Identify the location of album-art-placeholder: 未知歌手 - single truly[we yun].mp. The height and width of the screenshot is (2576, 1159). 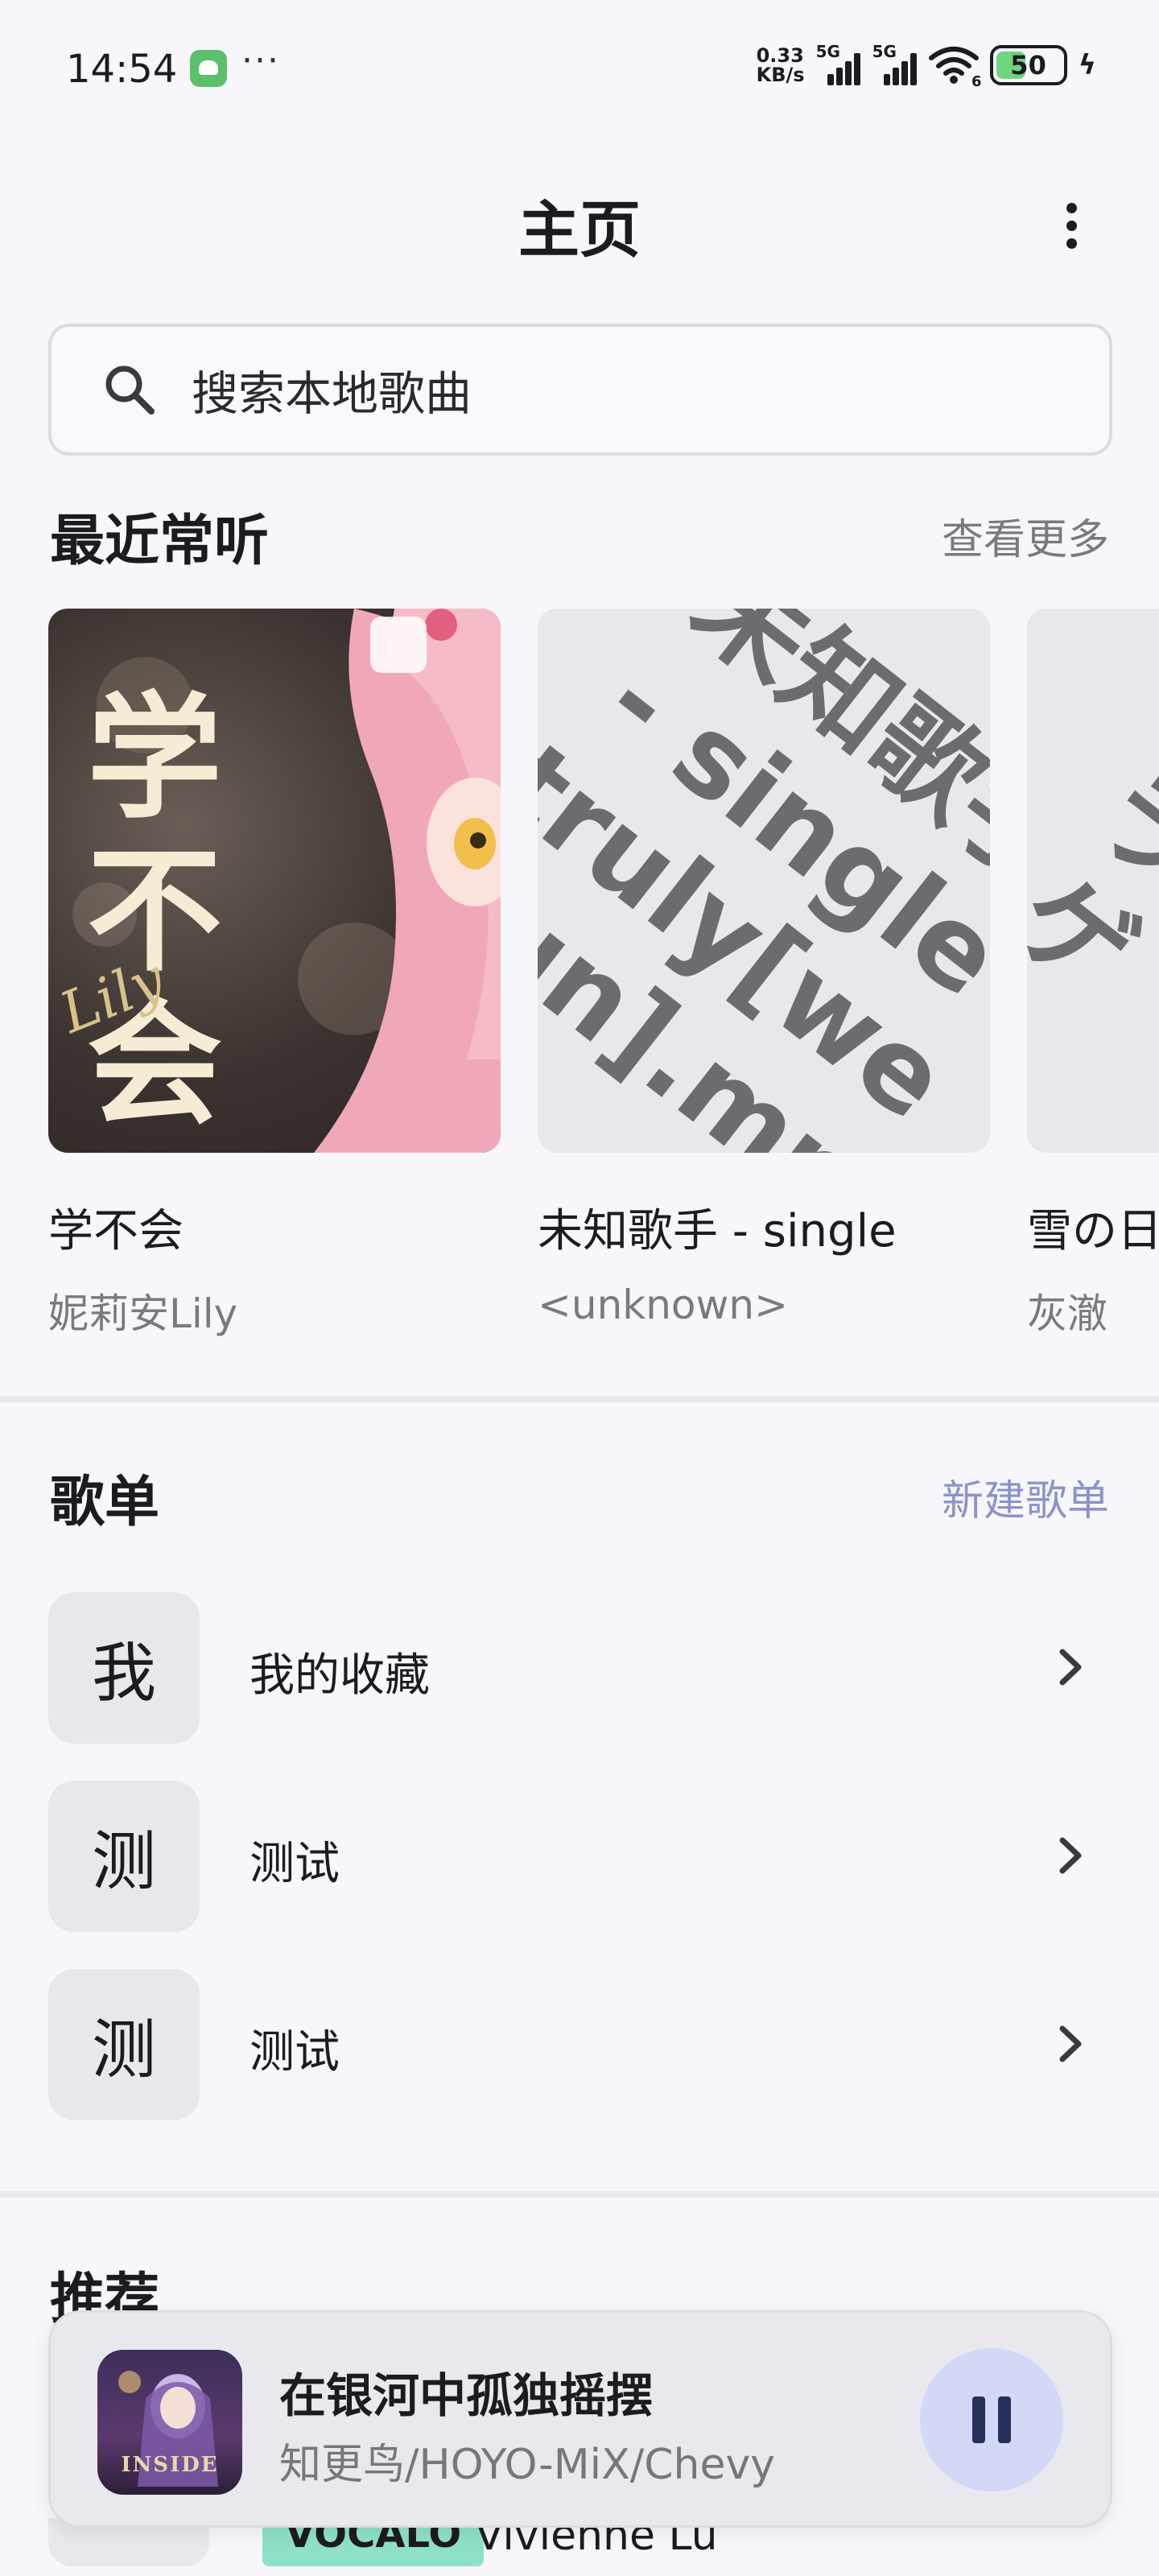
(764, 881).